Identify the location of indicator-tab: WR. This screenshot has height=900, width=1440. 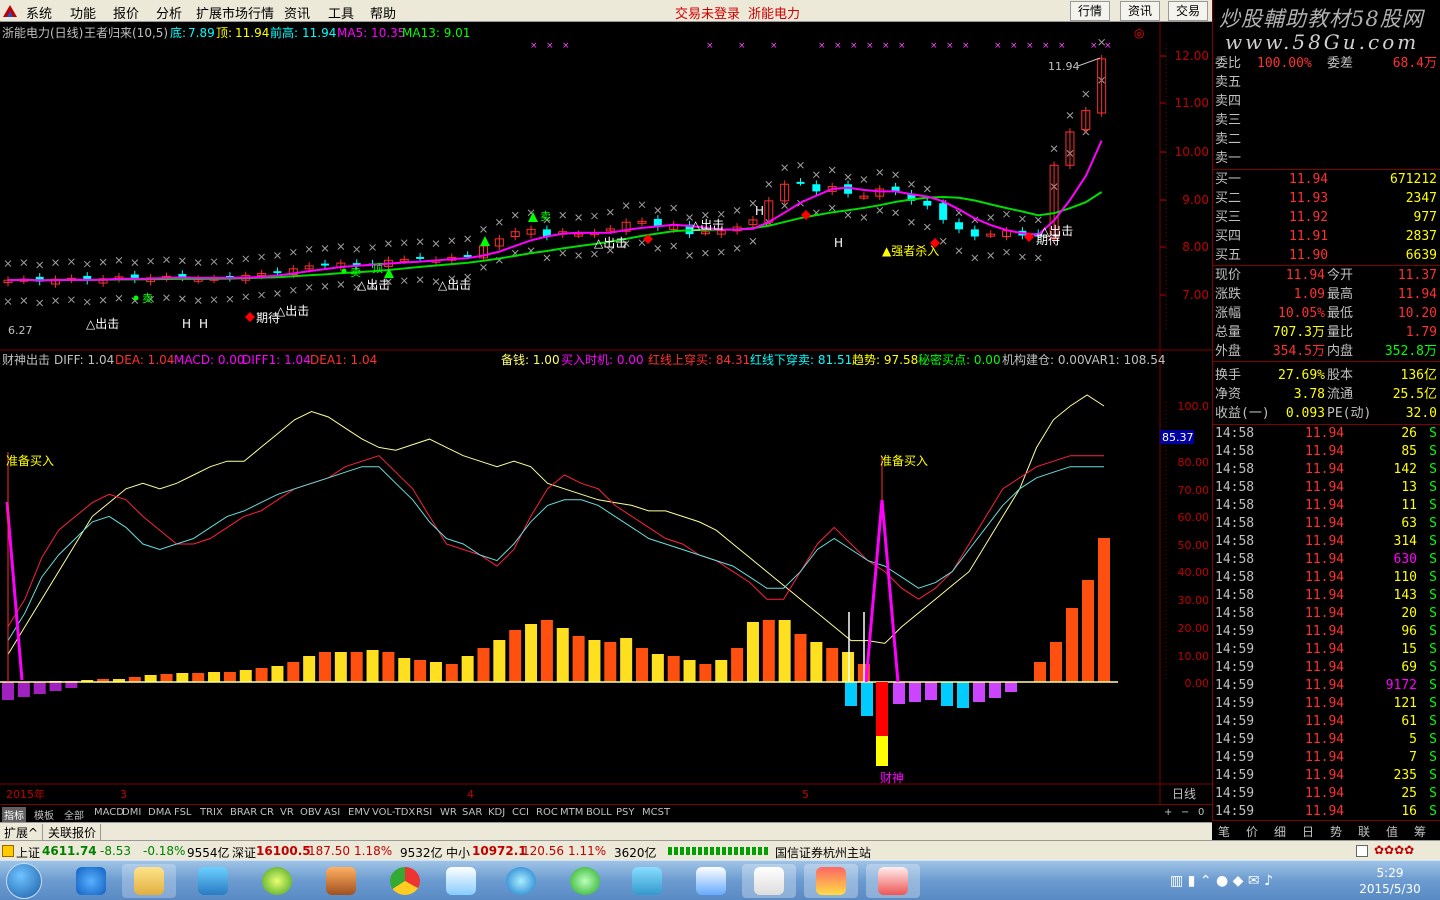
(448, 812).